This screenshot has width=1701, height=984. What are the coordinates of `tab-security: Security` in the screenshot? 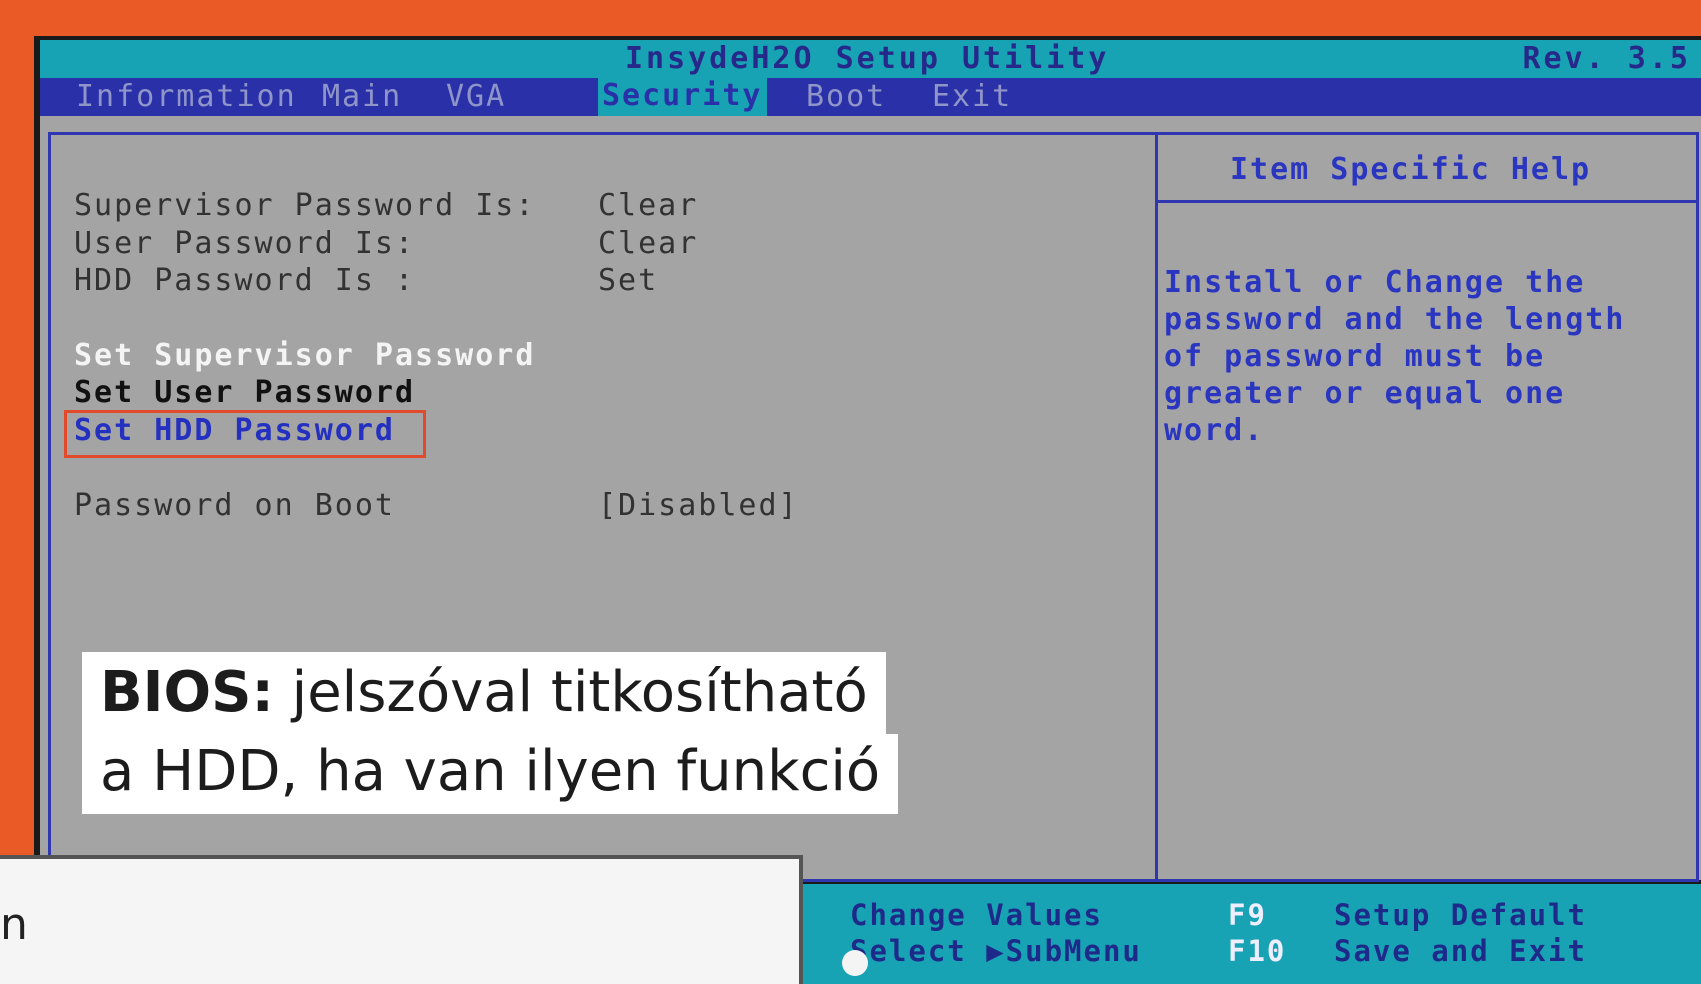 It's located at (682, 97).